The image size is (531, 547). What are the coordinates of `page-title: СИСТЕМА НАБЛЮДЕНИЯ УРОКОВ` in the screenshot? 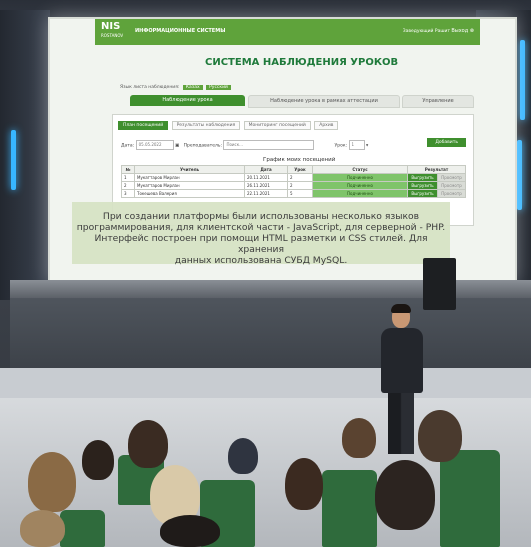 It's located at (302, 62).